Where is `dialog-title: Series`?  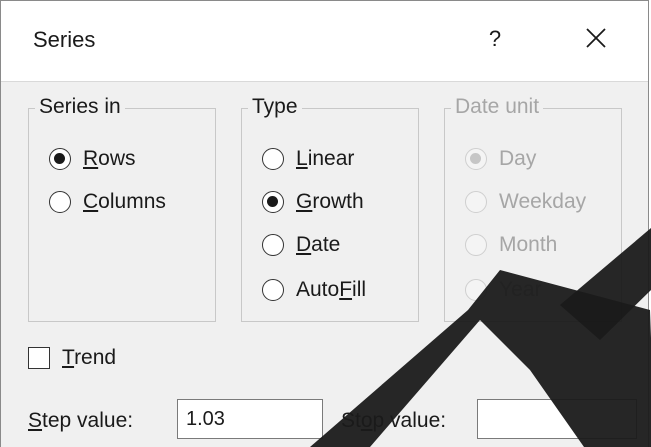 dialog-title: Series is located at coordinates (64, 39).